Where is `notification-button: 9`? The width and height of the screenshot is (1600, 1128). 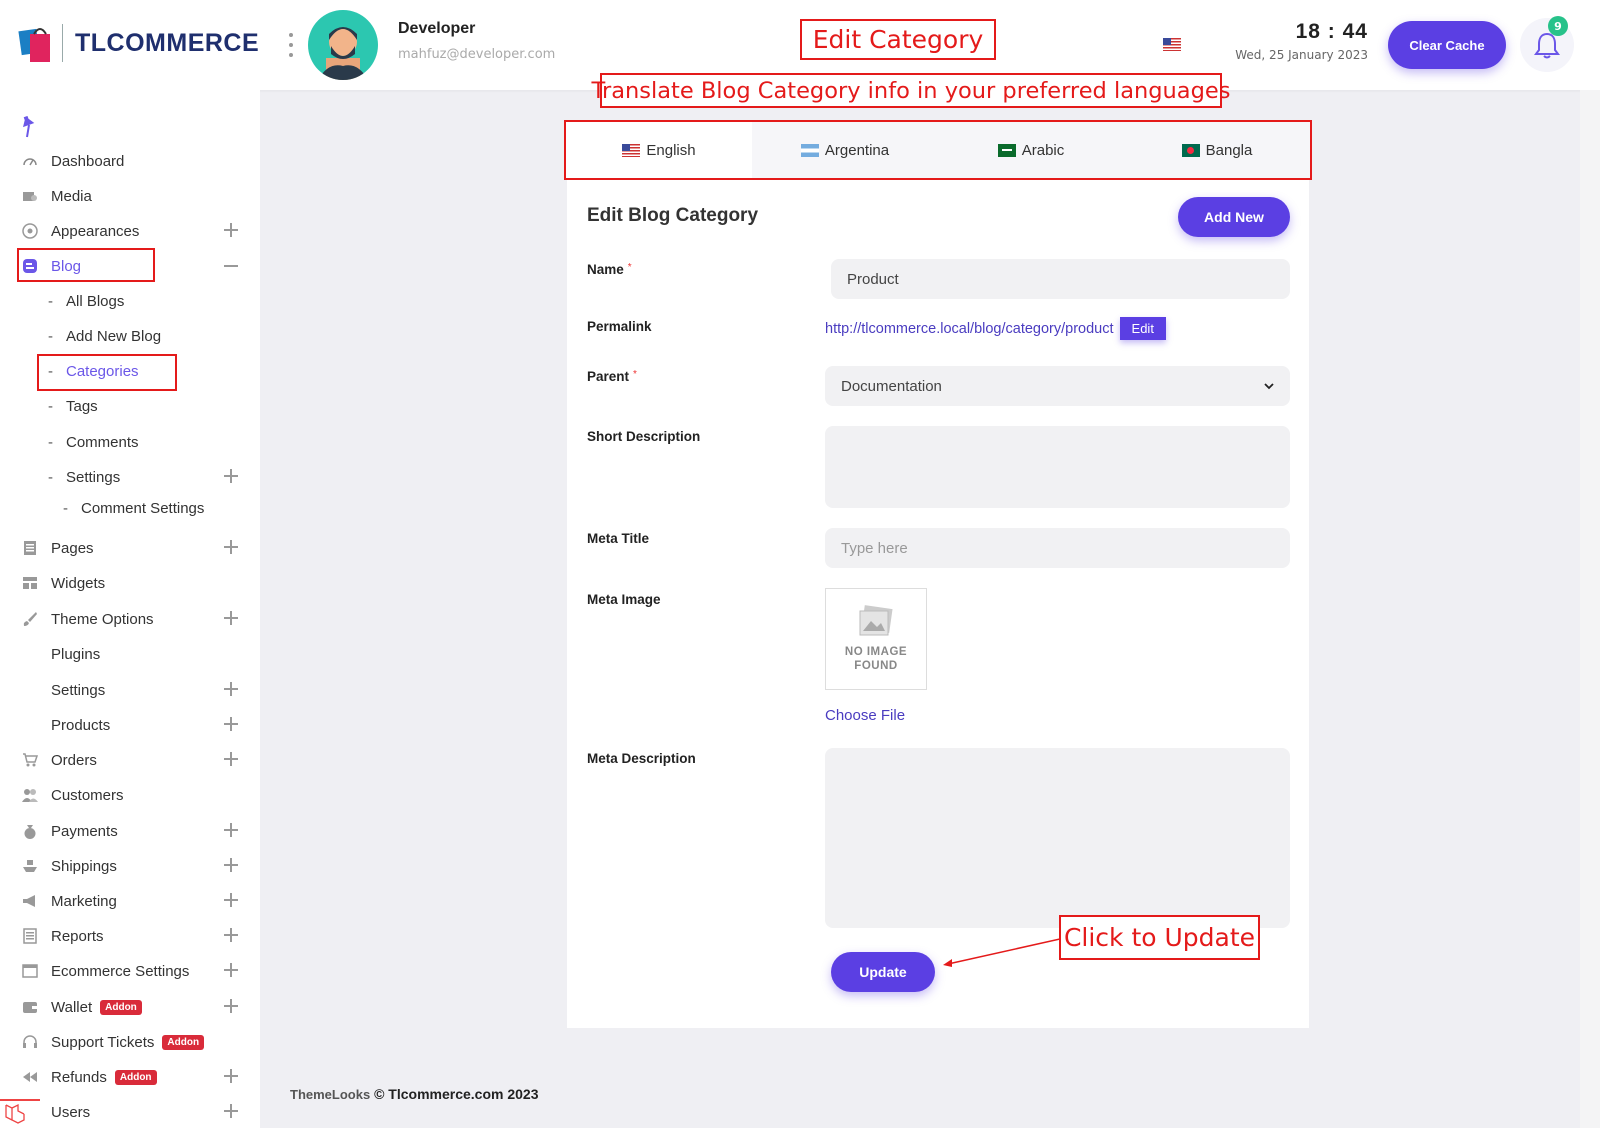
notification-button: 9 is located at coordinates (1547, 44).